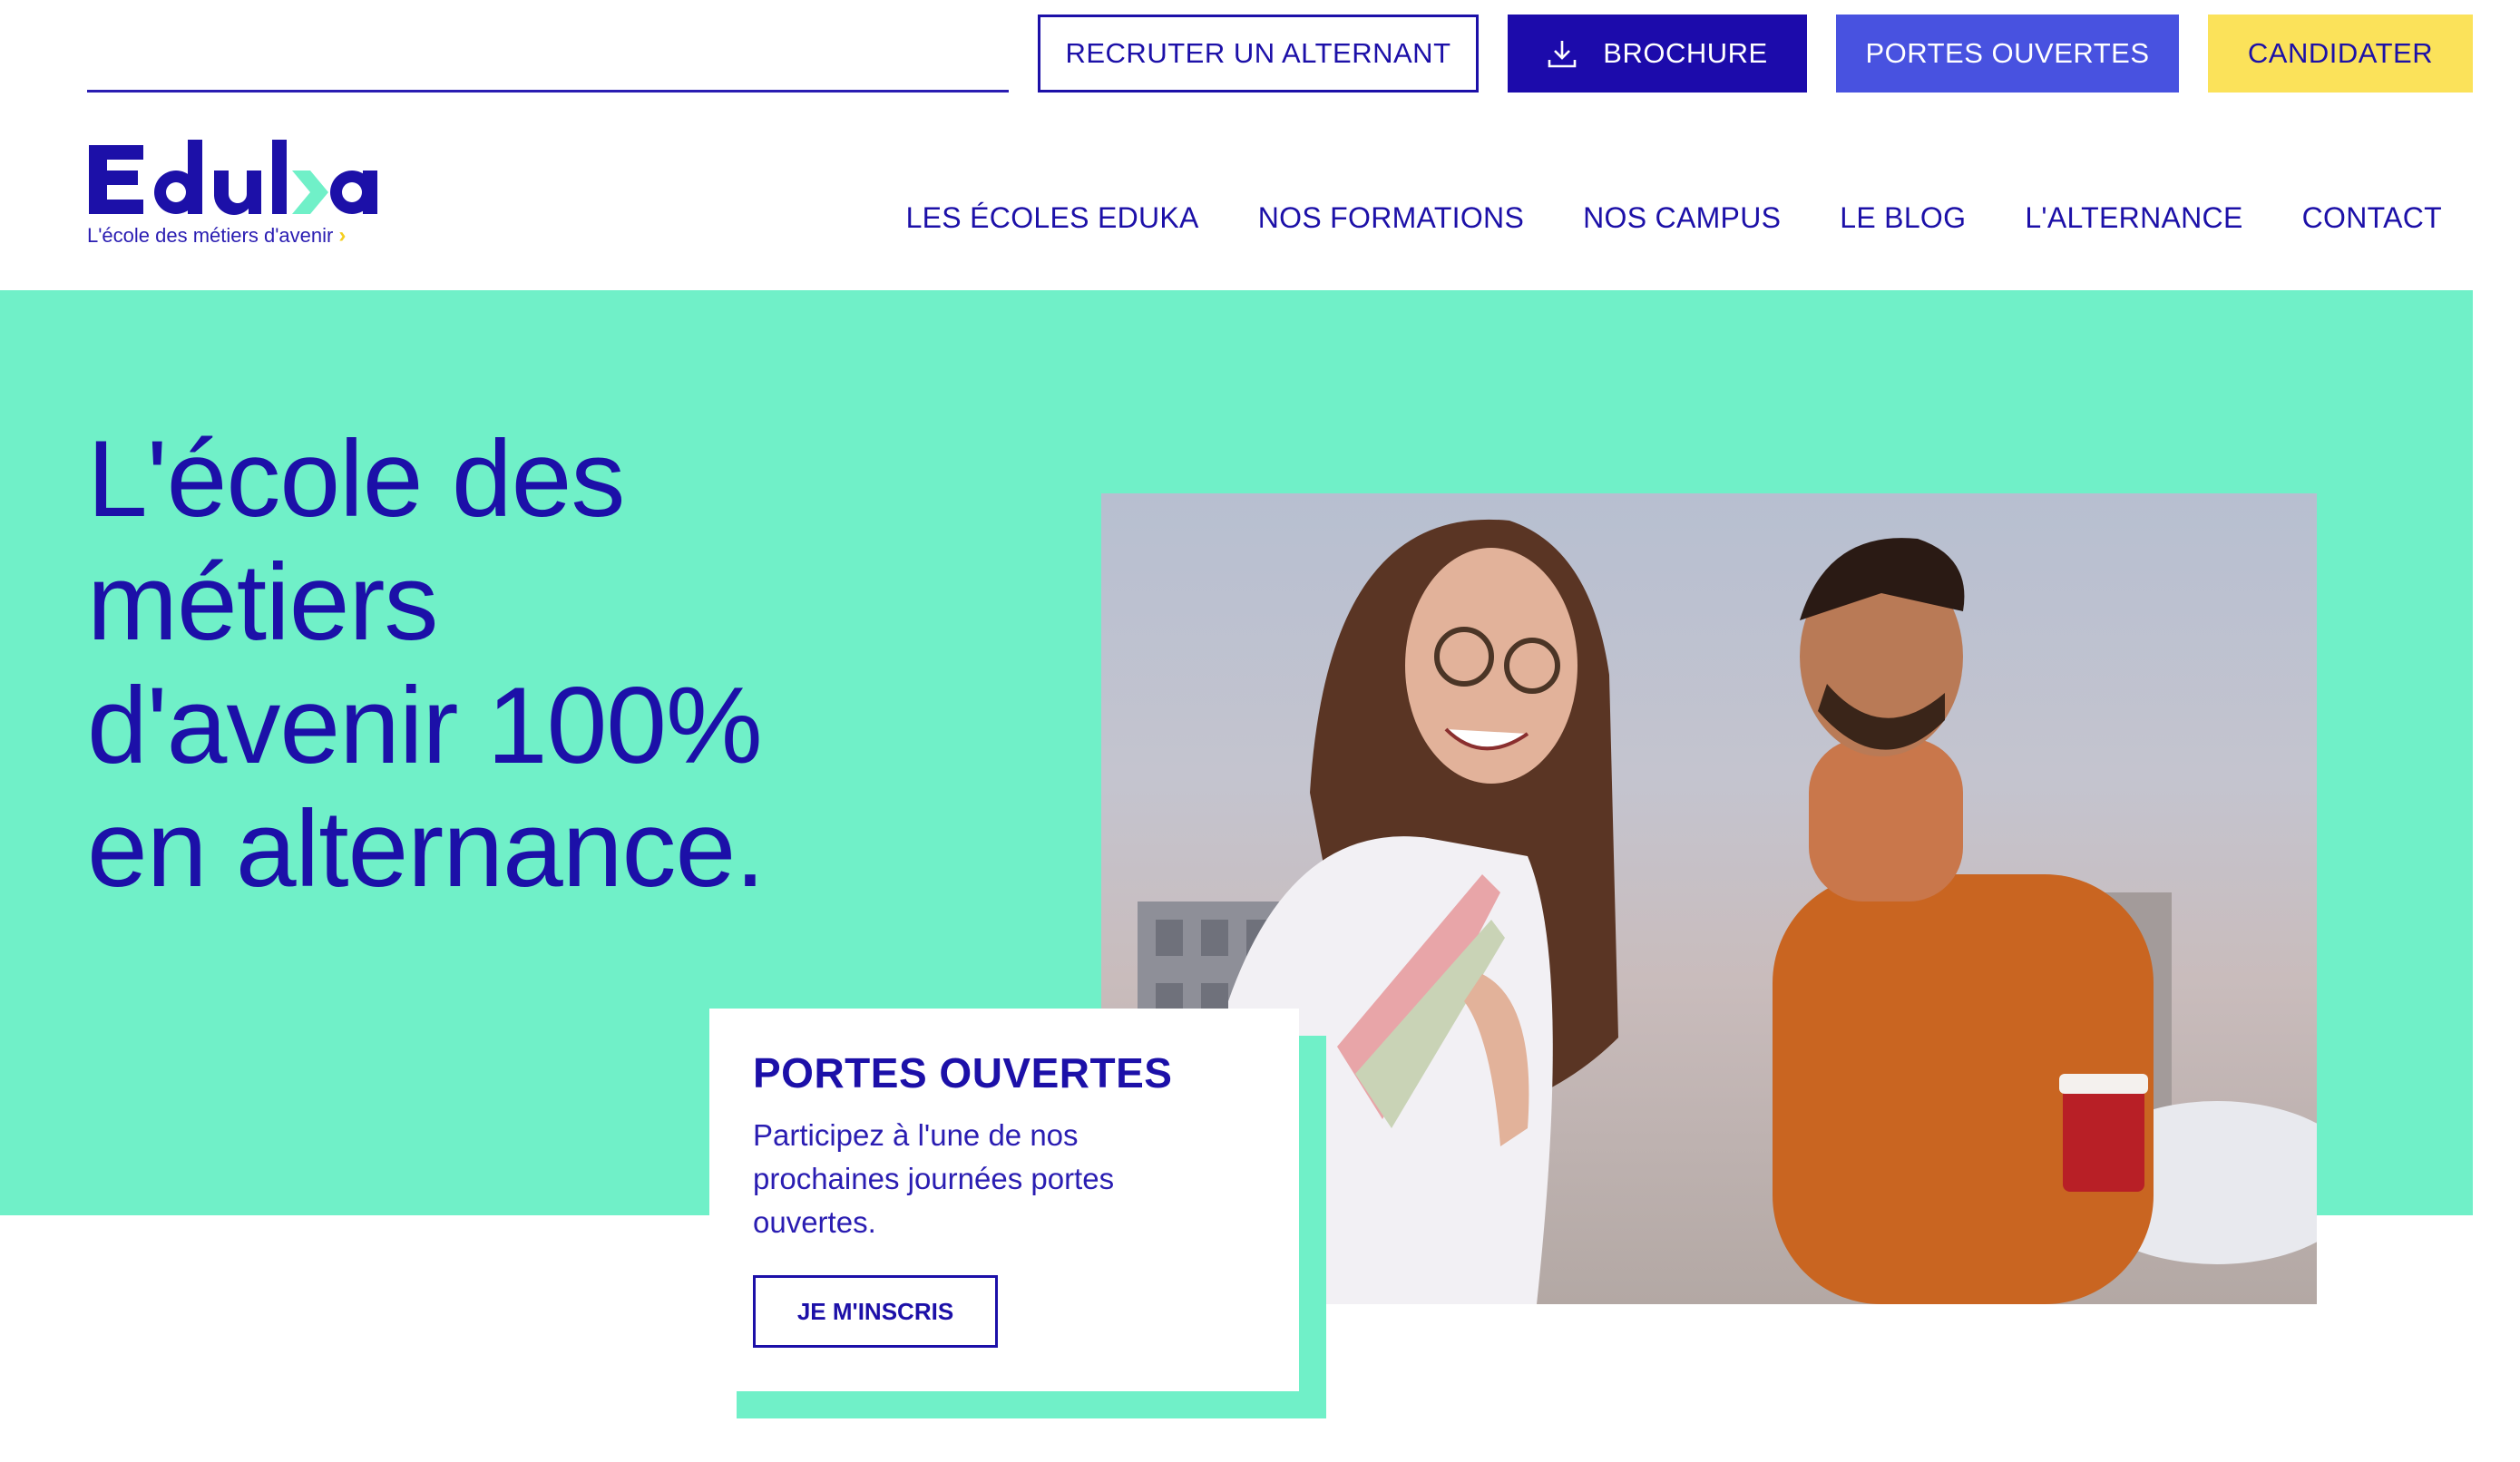 Image resolution: width=2520 pixels, height=1462 pixels. I want to click on brochure-label: BROCHURE, so click(1686, 53).